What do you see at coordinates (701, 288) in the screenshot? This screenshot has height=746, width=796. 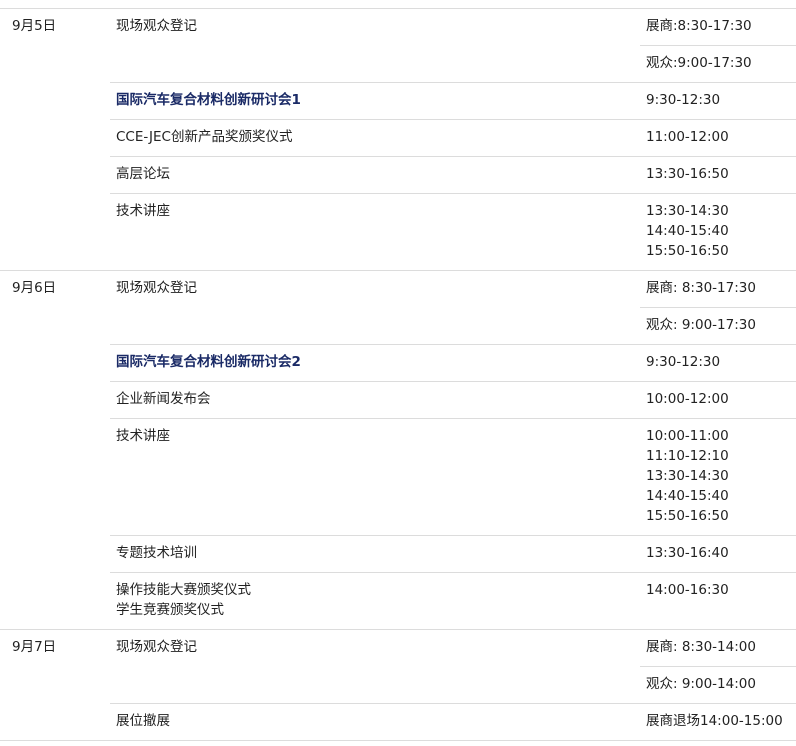 I see `event-time: 展商: 8:30-17:30` at bounding box center [701, 288].